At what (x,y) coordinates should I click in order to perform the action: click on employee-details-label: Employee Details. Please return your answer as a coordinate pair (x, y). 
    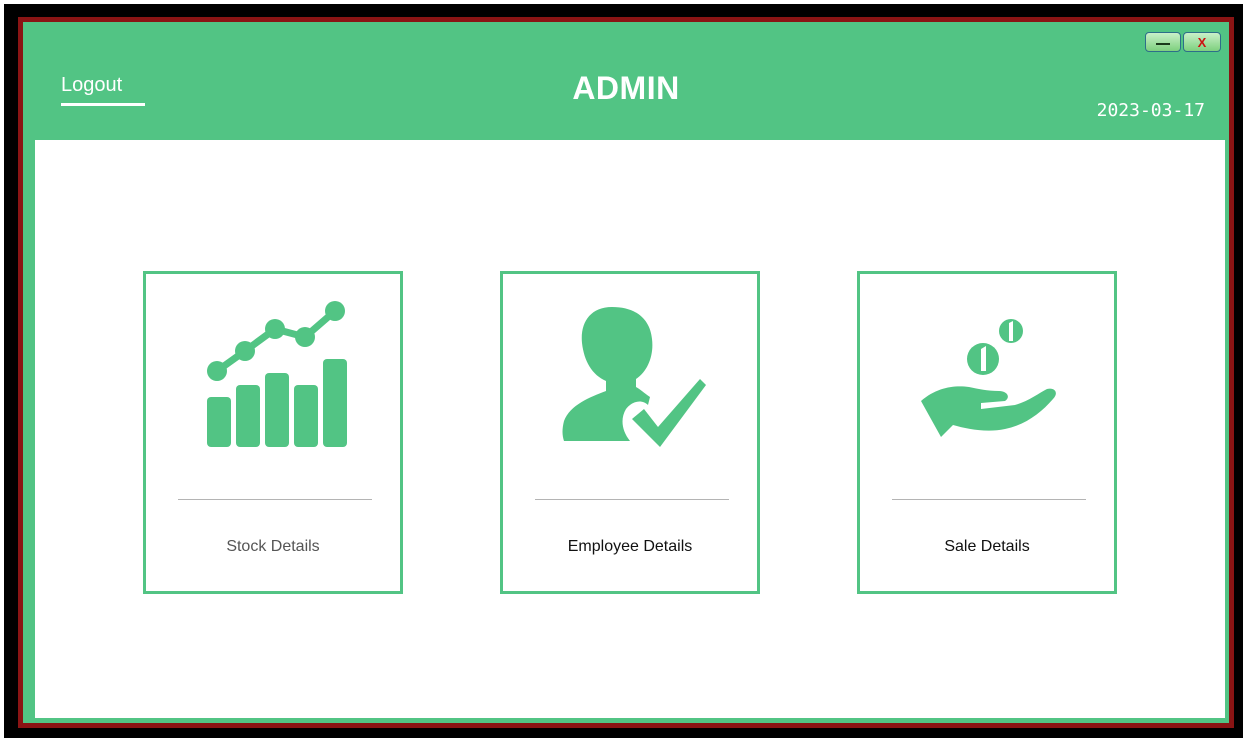
    Looking at the image, I should click on (630, 546).